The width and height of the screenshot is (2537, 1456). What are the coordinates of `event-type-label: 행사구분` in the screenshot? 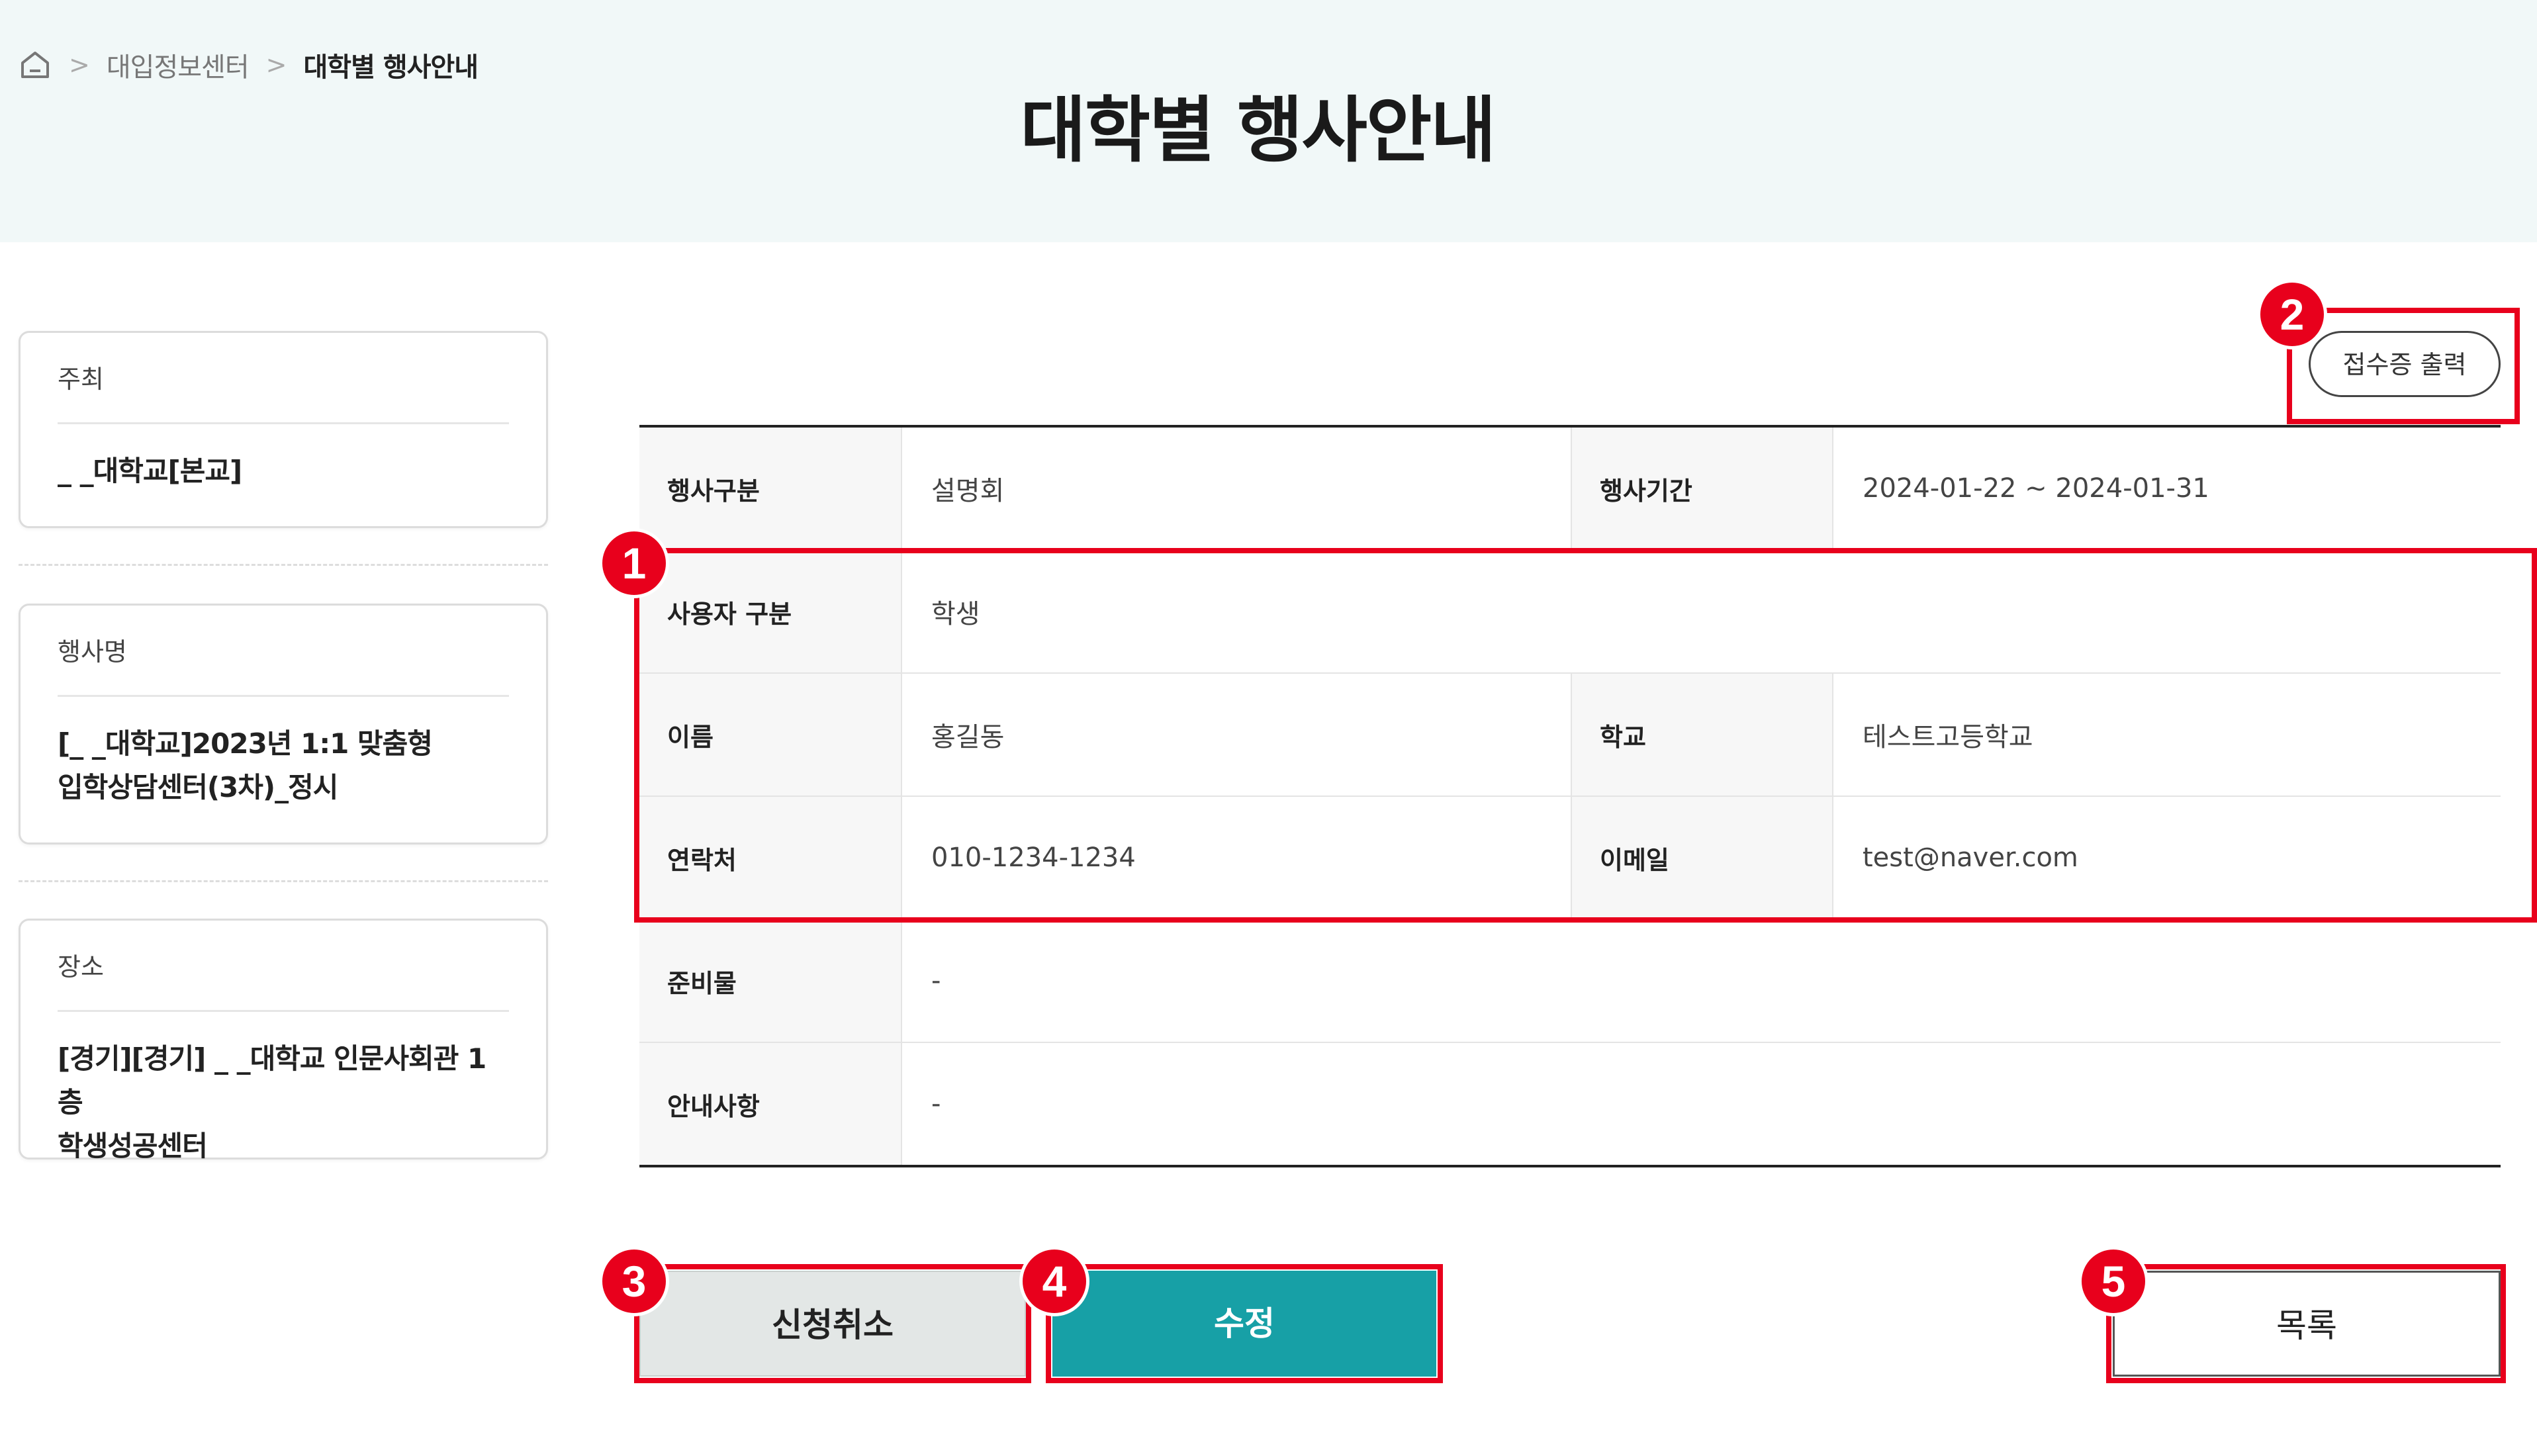 It's located at (770, 488).